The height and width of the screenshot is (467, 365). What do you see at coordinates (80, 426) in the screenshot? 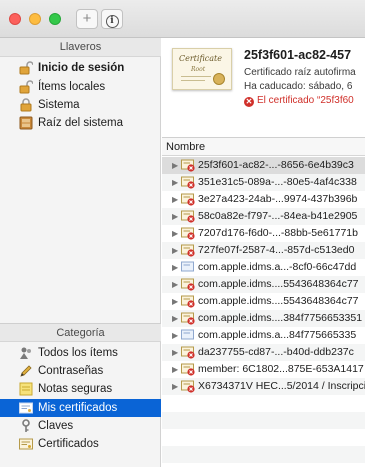
I see `sidebar-item-keys: Claves` at bounding box center [80, 426].